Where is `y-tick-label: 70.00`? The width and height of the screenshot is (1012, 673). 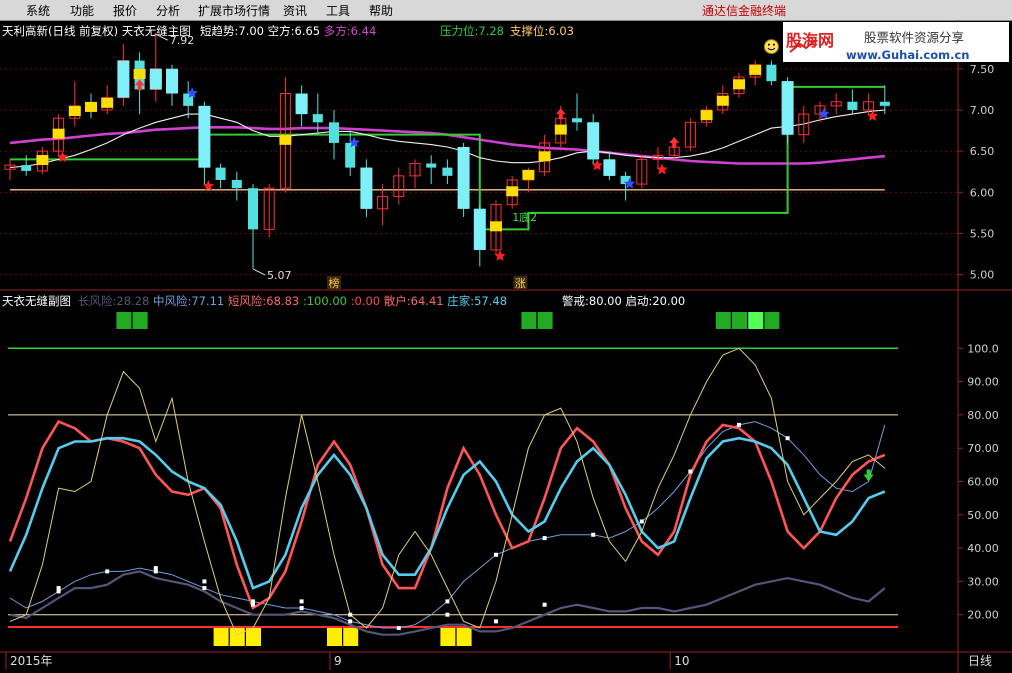
y-tick-label: 70.00 is located at coordinates (983, 448).